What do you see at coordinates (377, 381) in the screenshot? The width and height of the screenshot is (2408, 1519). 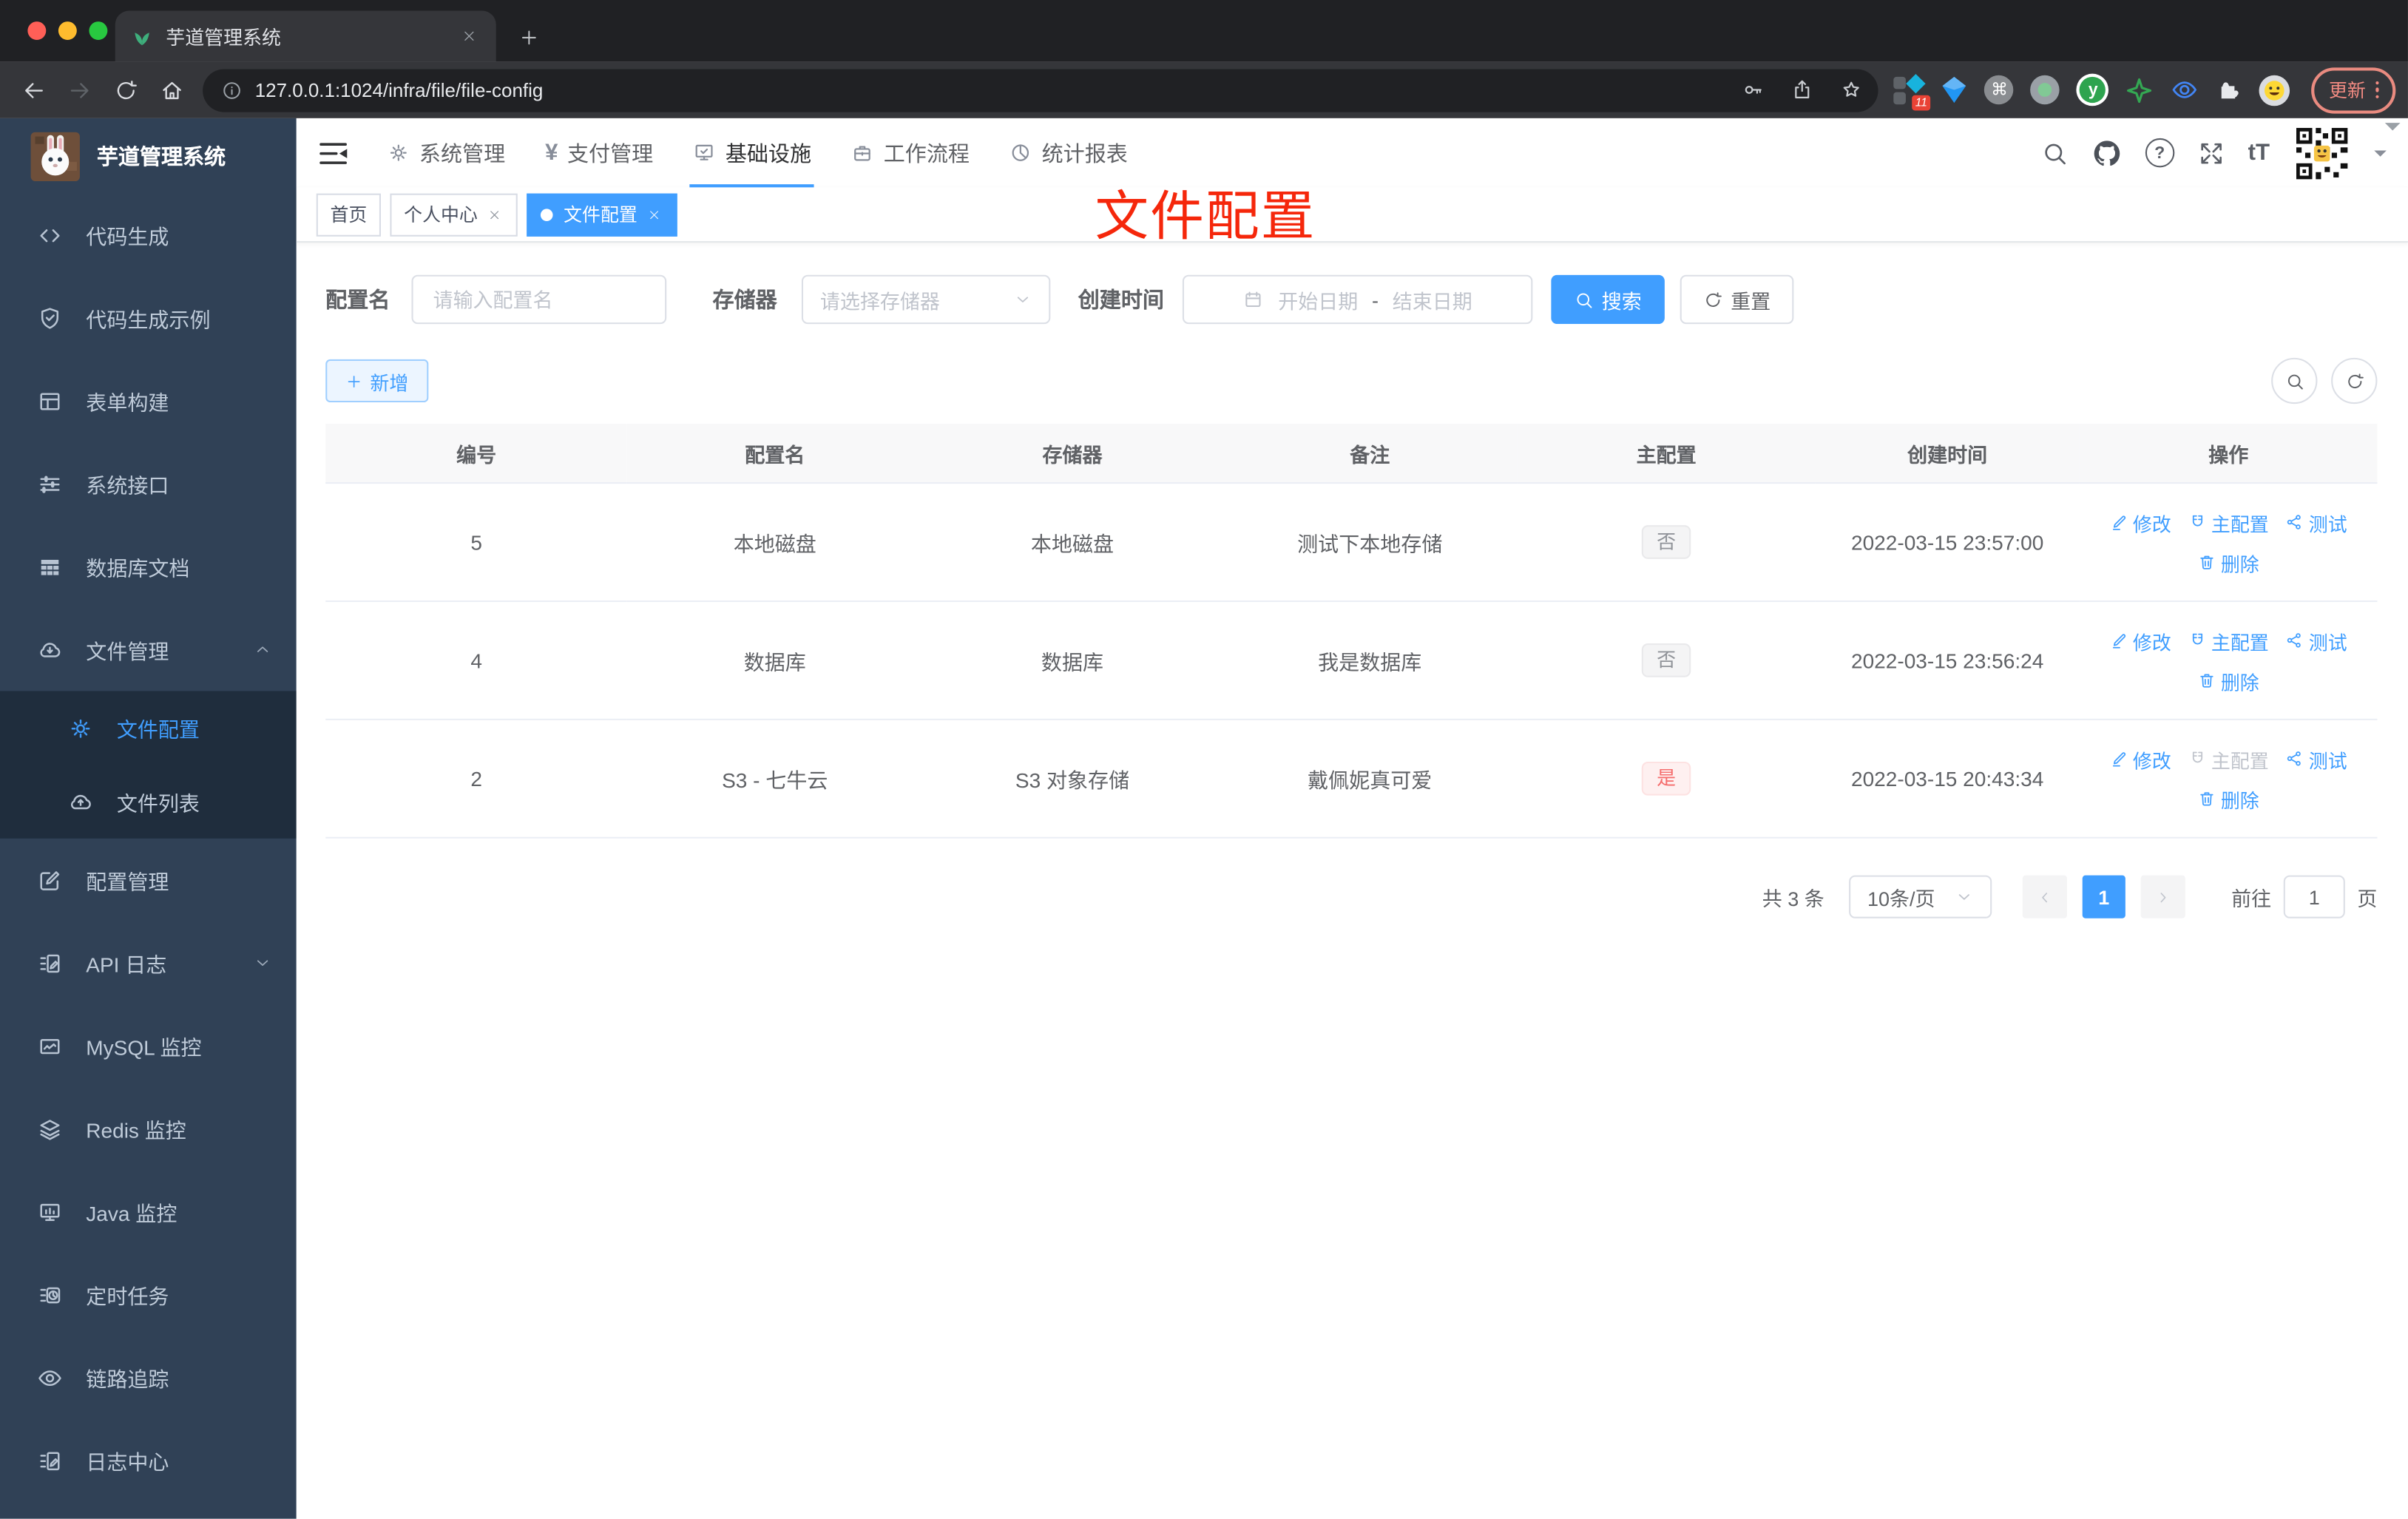 I see `add-button: 新增` at bounding box center [377, 381].